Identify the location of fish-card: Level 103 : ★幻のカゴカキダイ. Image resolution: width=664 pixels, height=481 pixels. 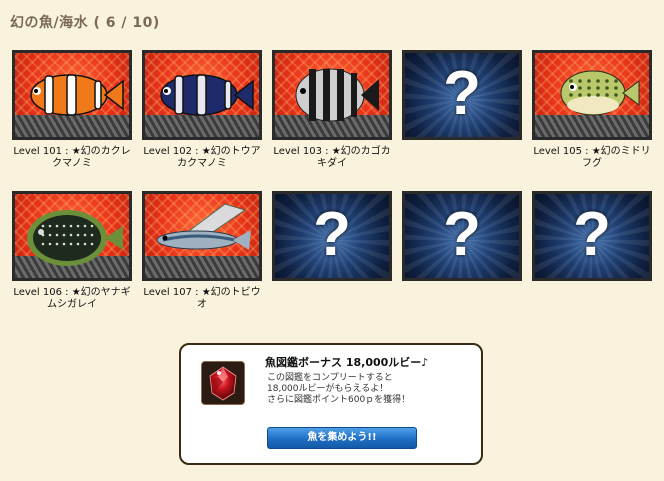
(332, 115).